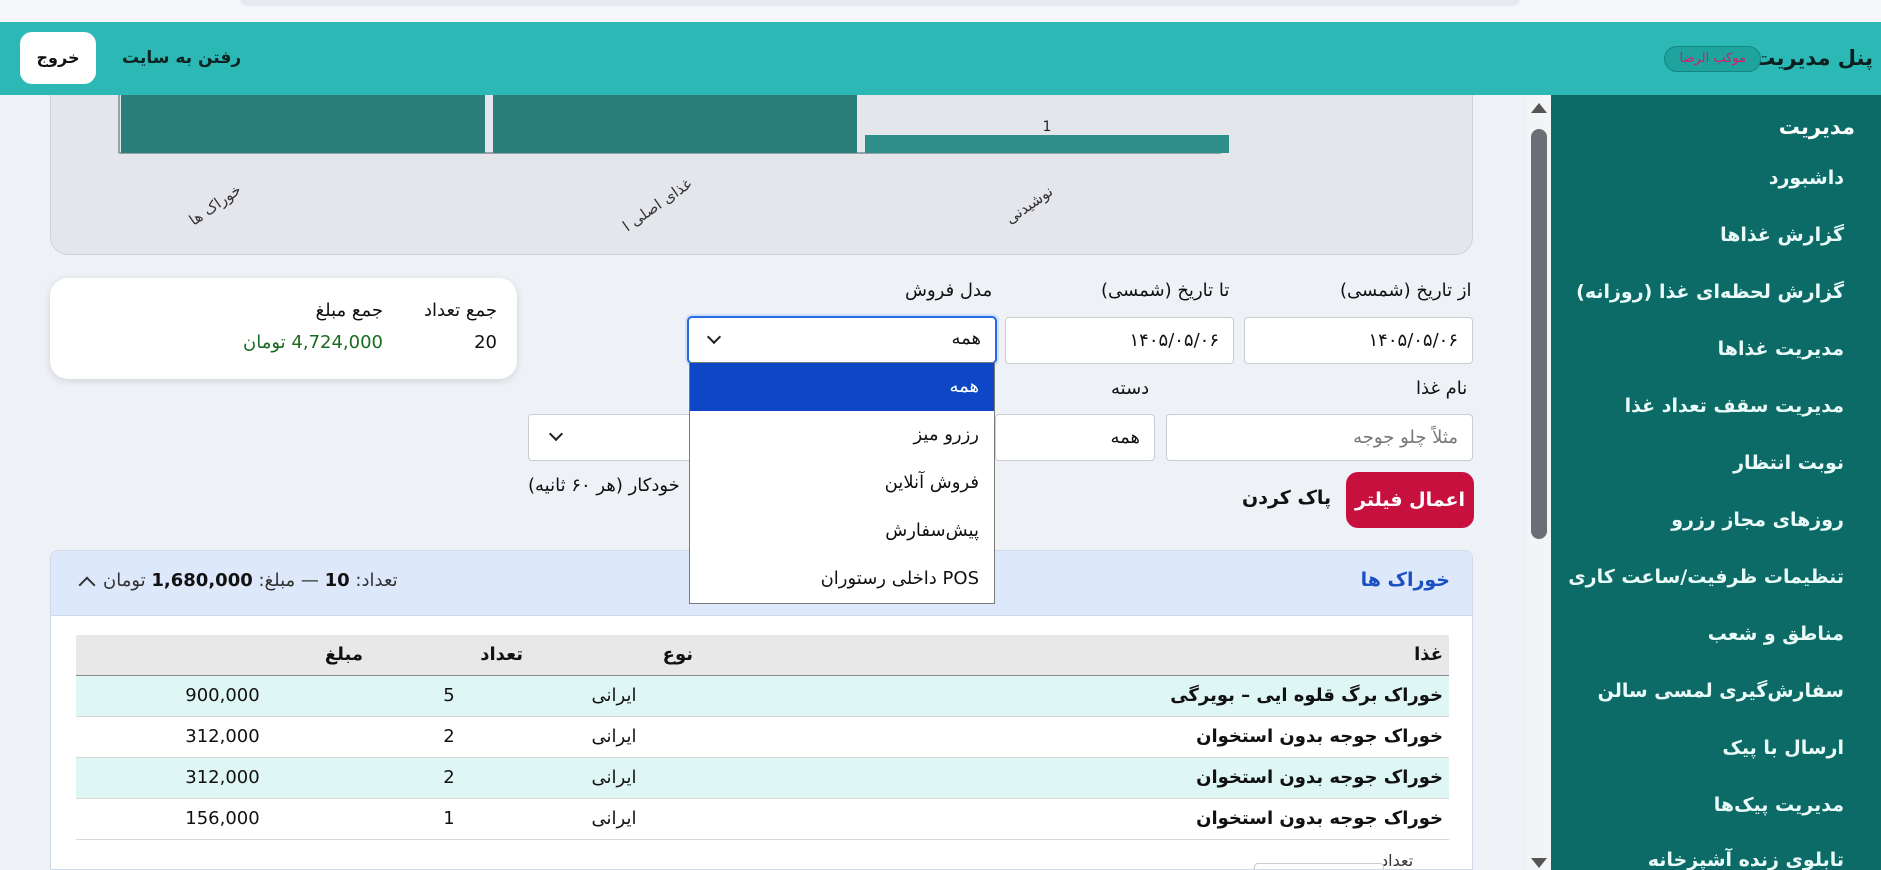  Describe the element at coordinates (288, 580) in the screenshot. I see `stats-amount-label: — مبلغ:` at that location.